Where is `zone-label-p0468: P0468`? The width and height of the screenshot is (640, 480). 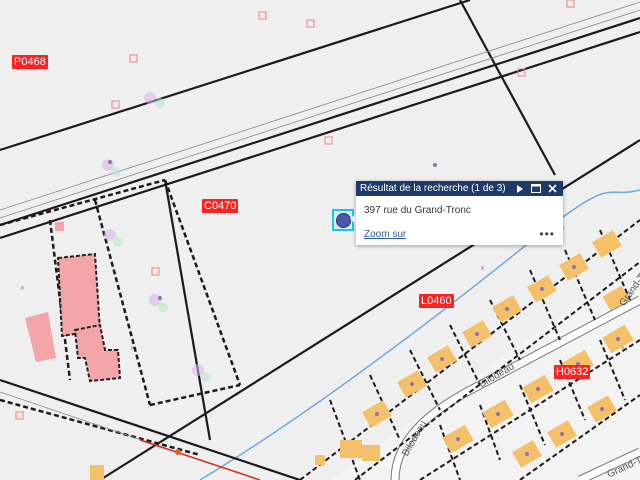 zone-label-p0468: P0468 is located at coordinates (30, 62).